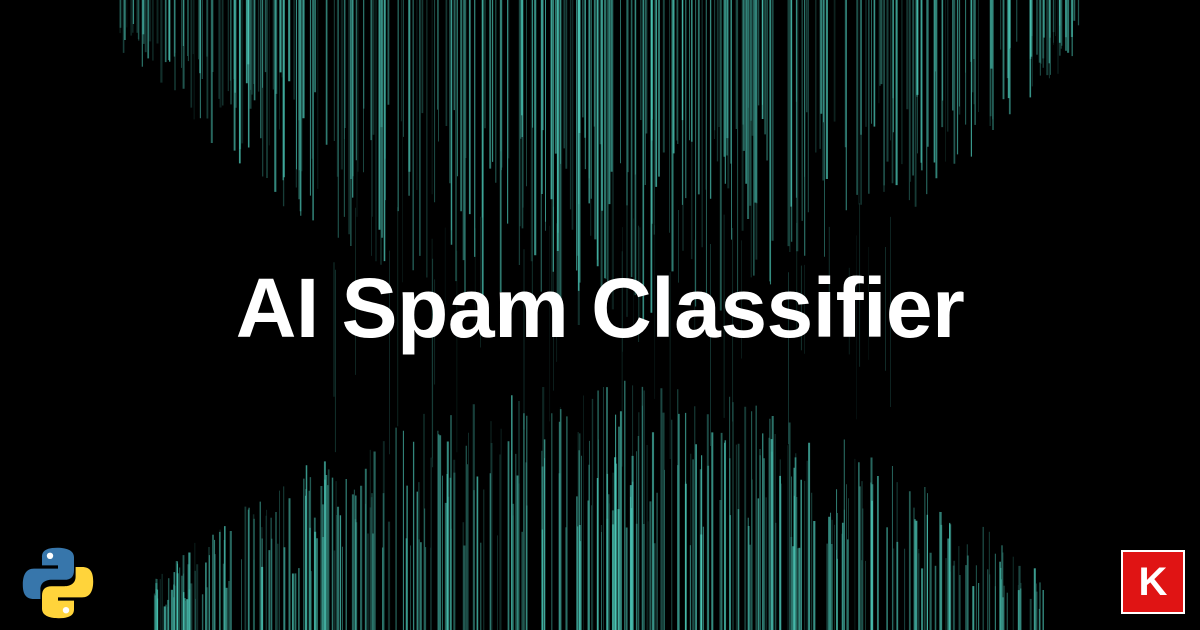  What do you see at coordinates (58, 583) in the screenshot?
I see `python-logo-icon` at bounding box center [58, 583].